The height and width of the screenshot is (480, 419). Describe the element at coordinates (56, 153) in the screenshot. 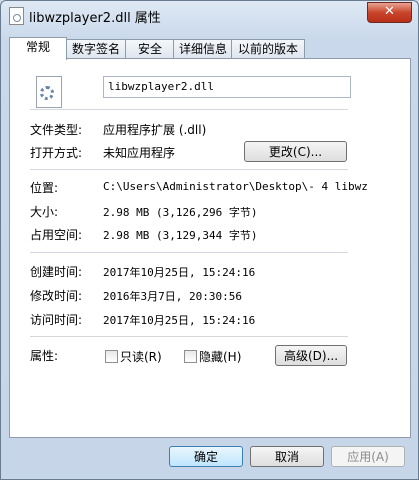

I see `opens-with-label: 打开方式:` at that location.